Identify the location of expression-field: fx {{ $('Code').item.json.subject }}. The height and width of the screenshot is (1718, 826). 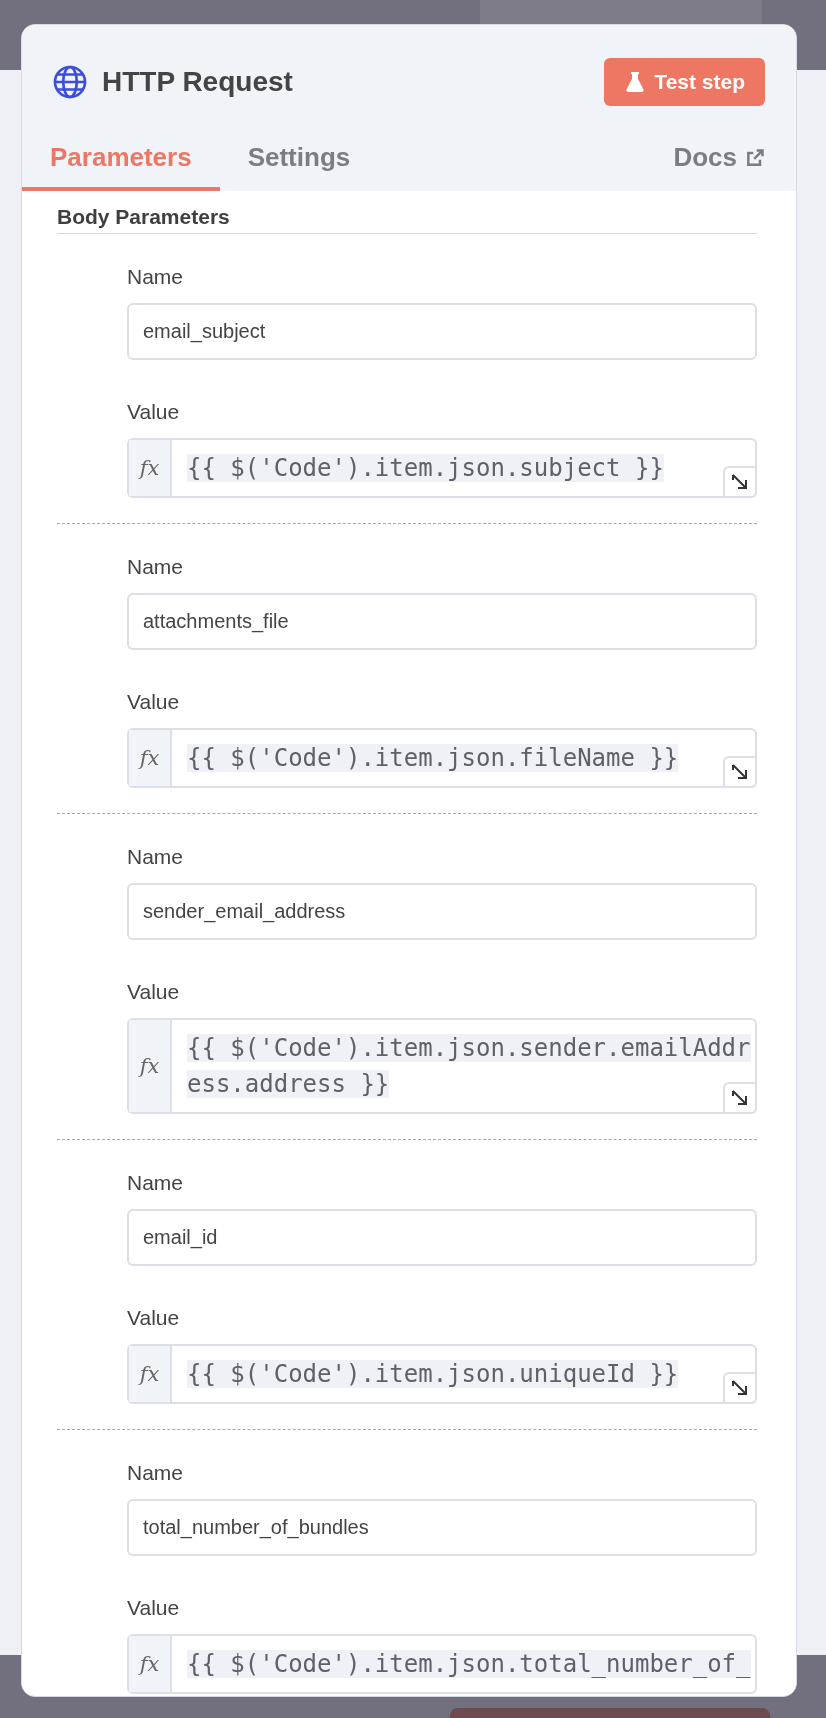
(442, 468).